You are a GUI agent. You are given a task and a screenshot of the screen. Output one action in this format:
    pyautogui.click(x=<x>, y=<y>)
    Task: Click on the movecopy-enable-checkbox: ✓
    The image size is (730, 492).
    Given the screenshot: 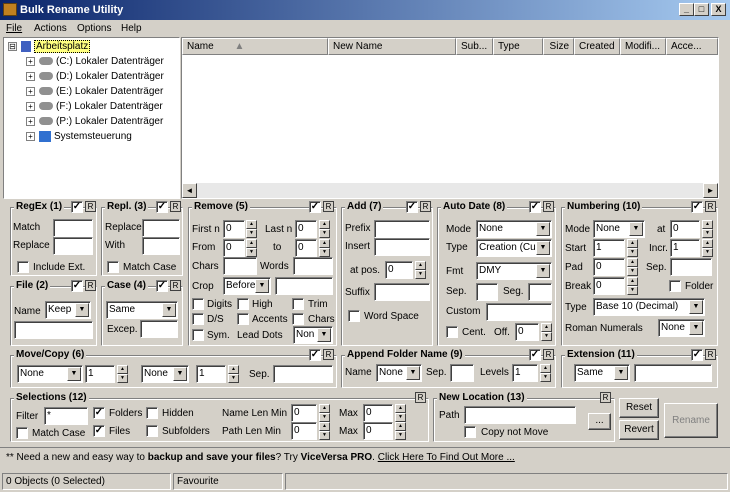 What is the action you would take?
    pyautogui.click(x=315, y=355)
    